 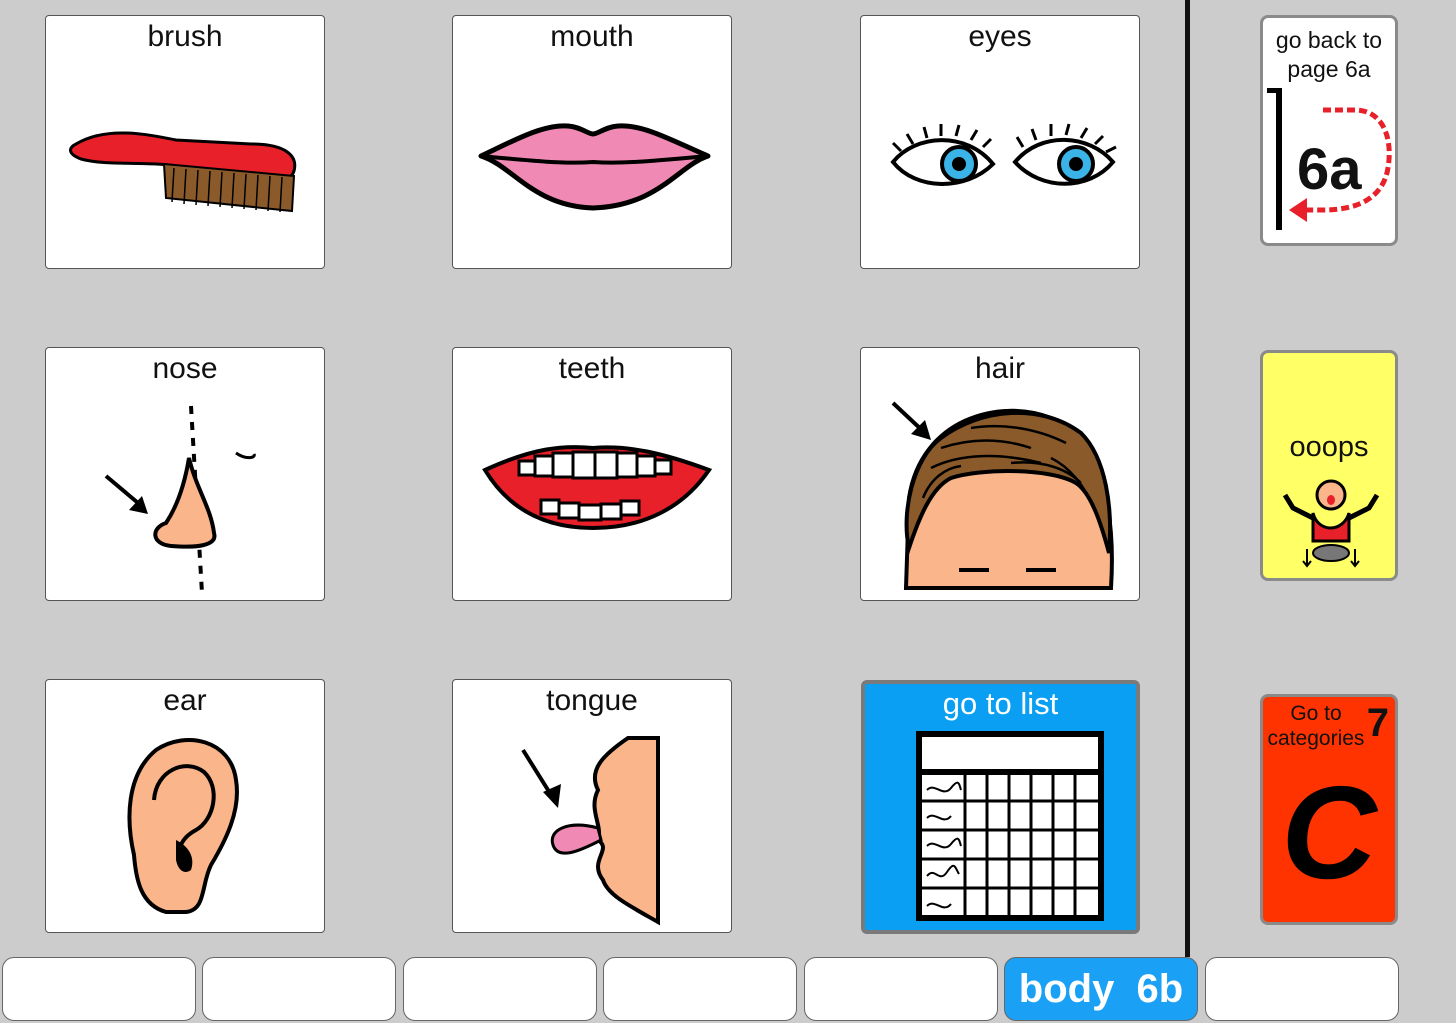 I want to click on go-to-list-button: go to list, so click(x=1000, y=807).